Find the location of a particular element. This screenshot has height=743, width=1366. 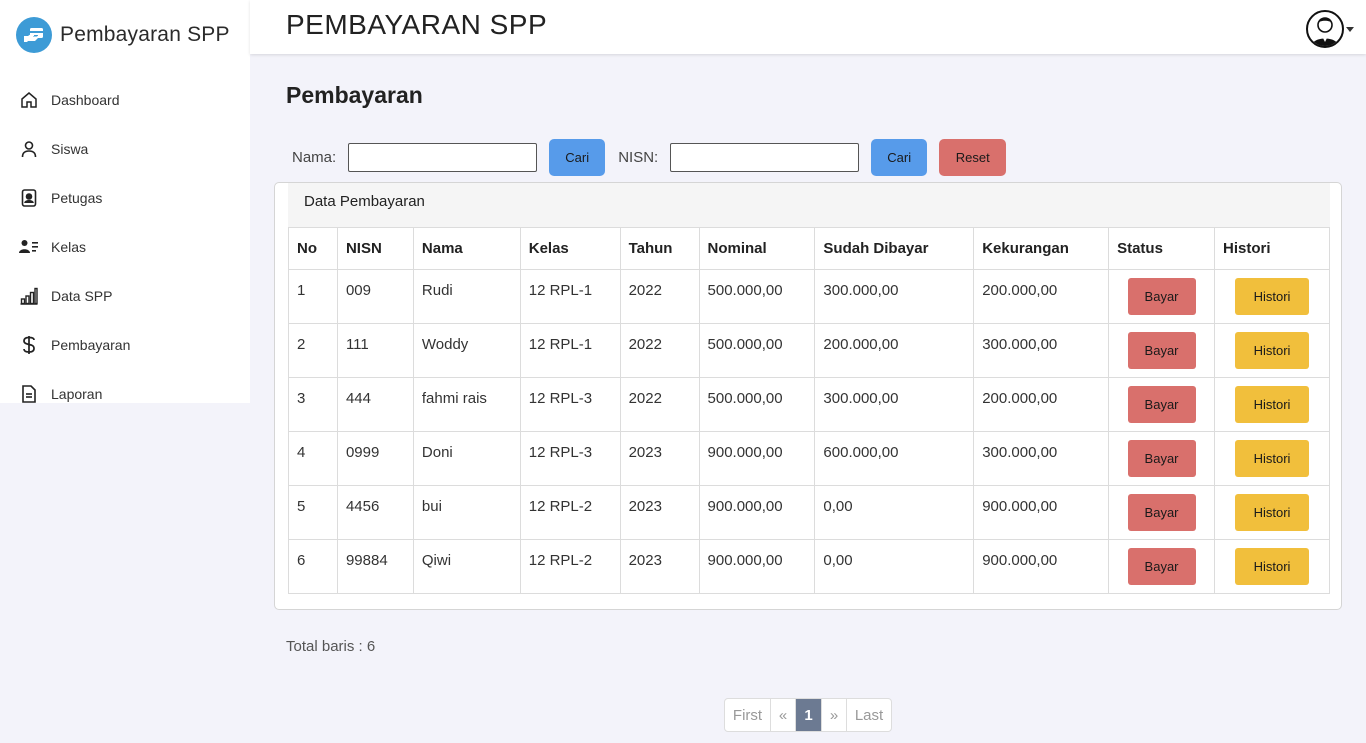

page-current: 1 is located at coordinates (809, 715).